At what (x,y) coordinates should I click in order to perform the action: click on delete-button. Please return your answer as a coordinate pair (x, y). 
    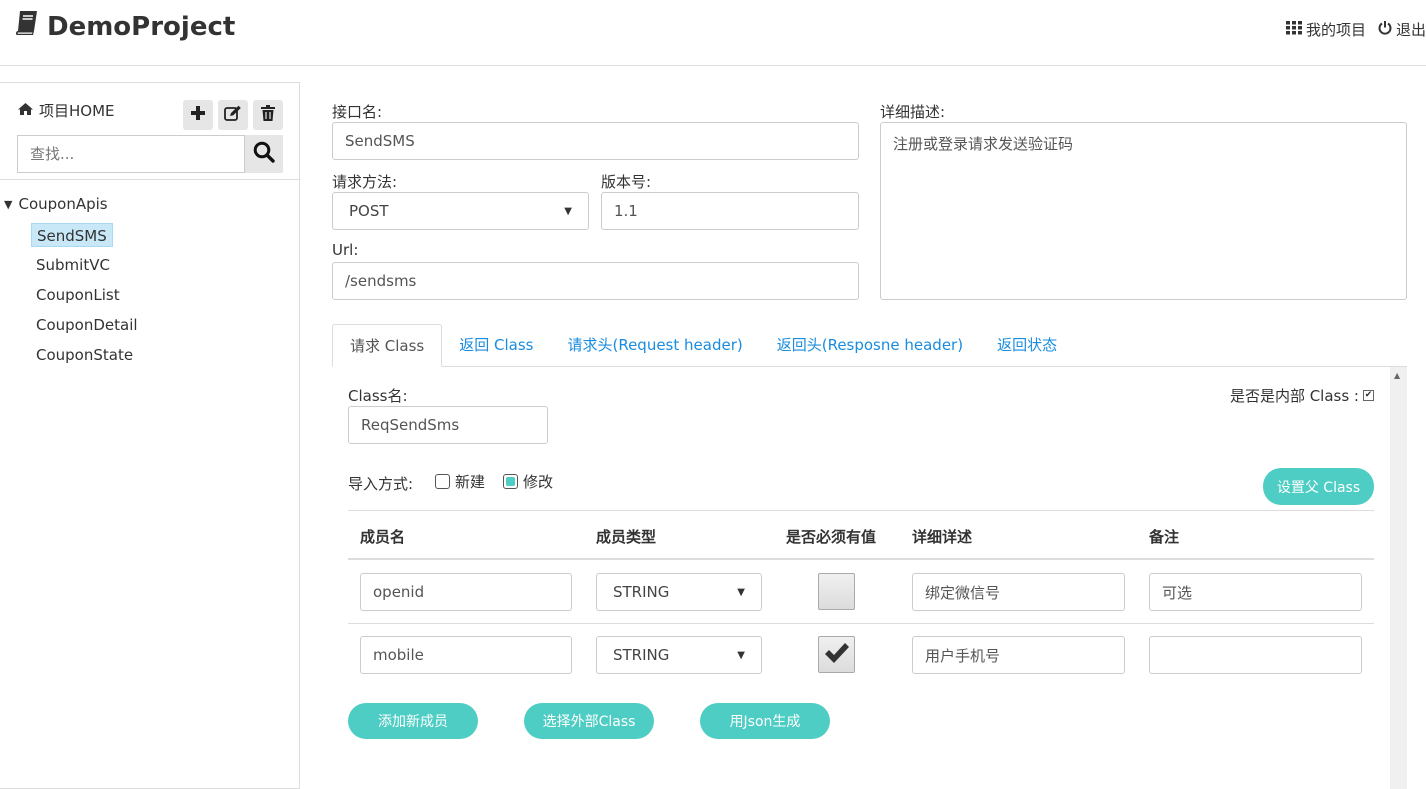
    Looking at the image, I should click on (268, 115).